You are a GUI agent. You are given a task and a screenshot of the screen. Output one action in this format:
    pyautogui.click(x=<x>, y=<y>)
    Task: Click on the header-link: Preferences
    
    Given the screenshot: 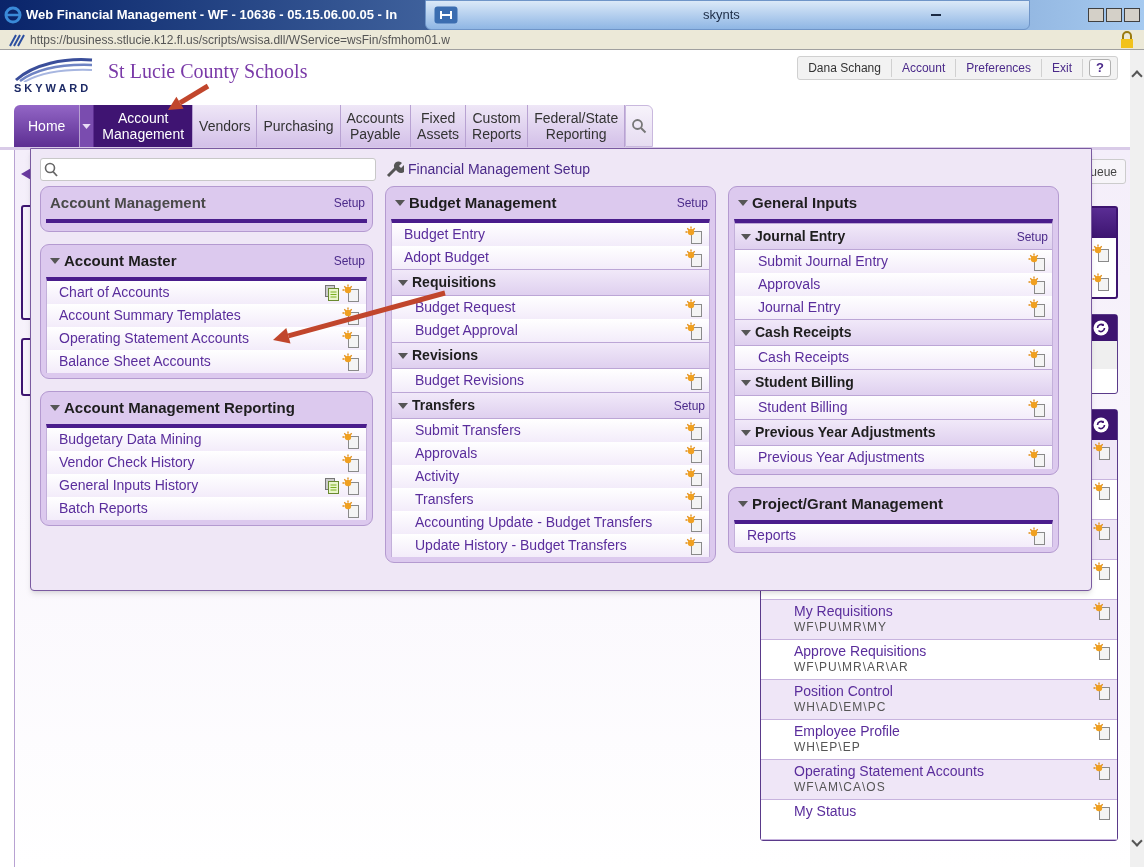 What is the action you would take?
    pyautogui.click(x=998, y=68)
    